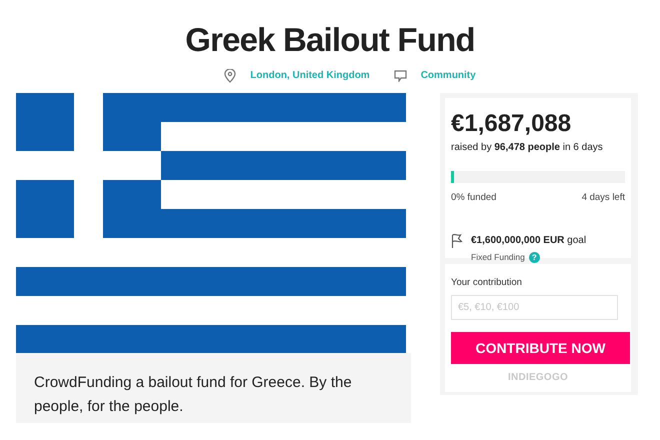  I want to click on funding-type: Fixed Funding, so click(498, 257).